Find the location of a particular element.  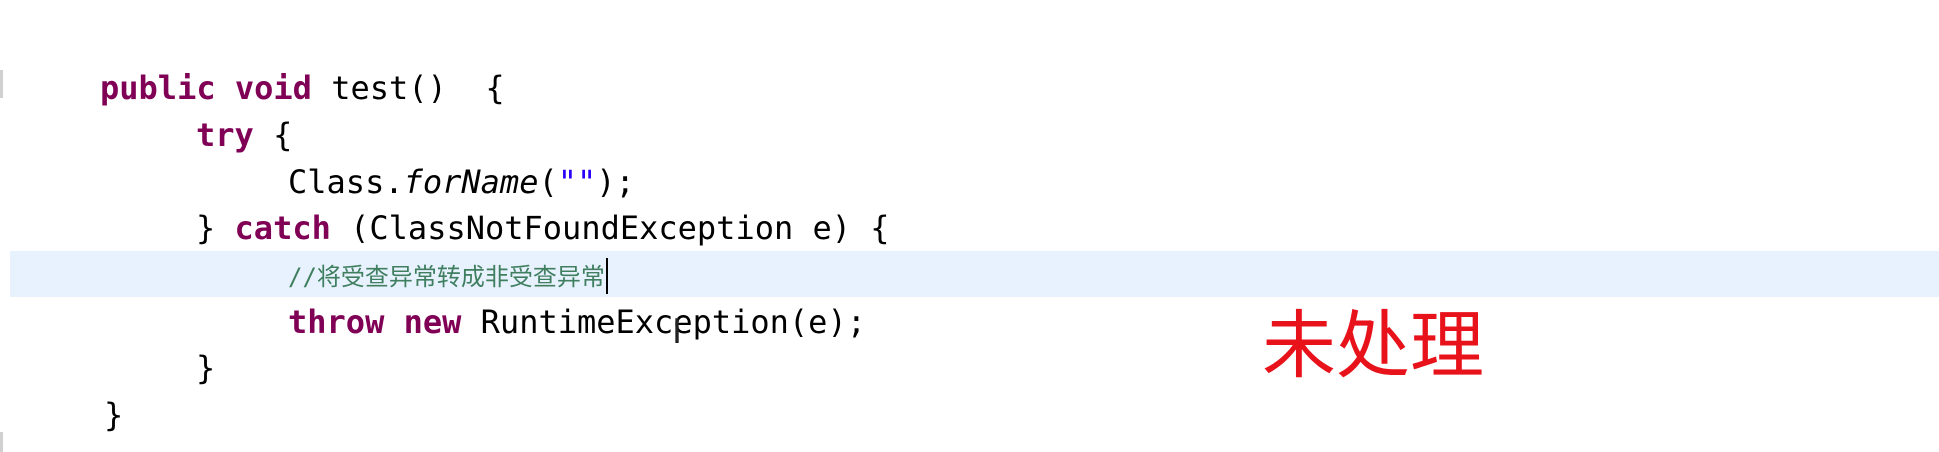

code-line-4: } catch (ClassNotFoundException e) { is located at coordinates (543, 228).